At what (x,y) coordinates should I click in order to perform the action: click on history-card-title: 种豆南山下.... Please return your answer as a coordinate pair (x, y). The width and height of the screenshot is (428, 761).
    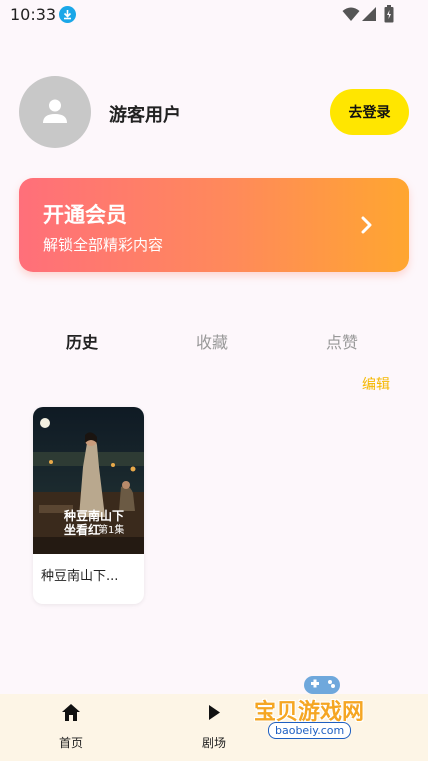
    Looking at the image, I should click on (80, 576).